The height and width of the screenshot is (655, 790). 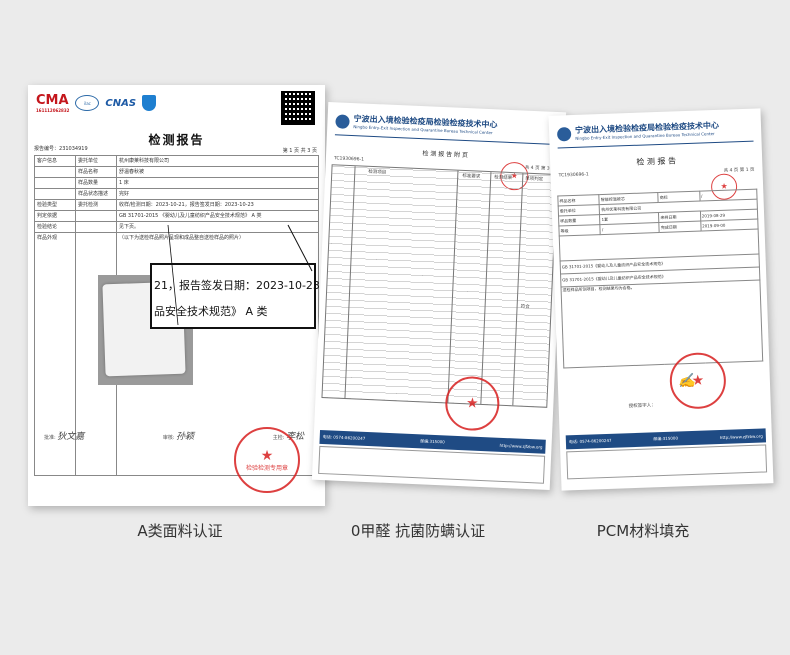 I want to click on qr-code, so click(x=298, y=108).